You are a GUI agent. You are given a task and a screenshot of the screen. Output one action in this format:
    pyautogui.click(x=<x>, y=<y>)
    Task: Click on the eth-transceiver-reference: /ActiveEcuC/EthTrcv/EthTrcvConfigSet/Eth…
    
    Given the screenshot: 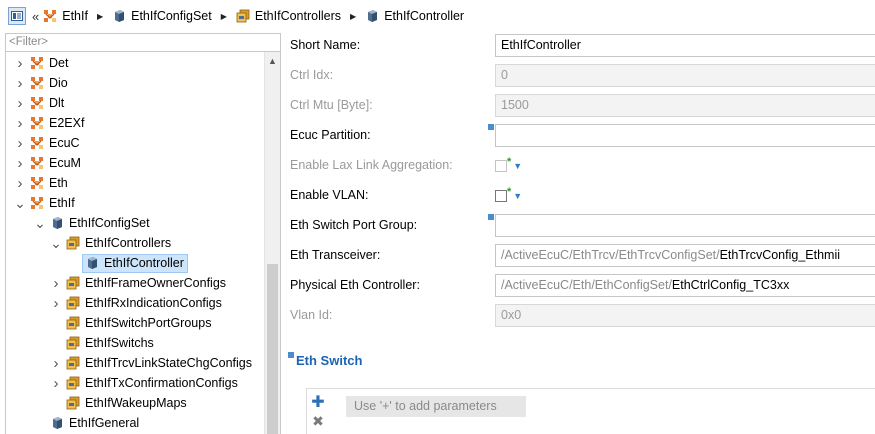 What is the action you would take?
    pyautogui.click(x=685, y=255)
    